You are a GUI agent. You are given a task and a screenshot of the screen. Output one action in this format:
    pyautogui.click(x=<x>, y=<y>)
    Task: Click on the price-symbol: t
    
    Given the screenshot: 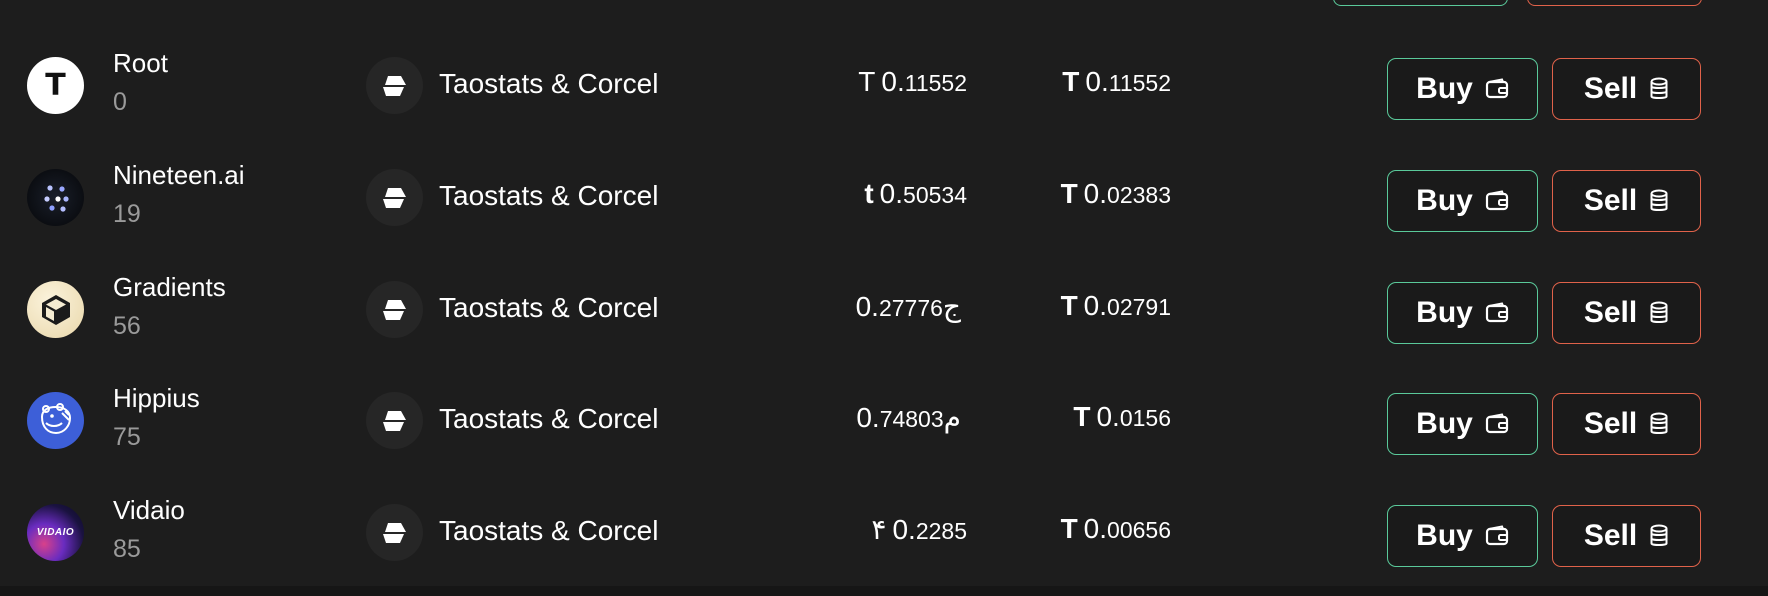 What is the action you would take?
    pyautogui.click(x=869, y=193)
    